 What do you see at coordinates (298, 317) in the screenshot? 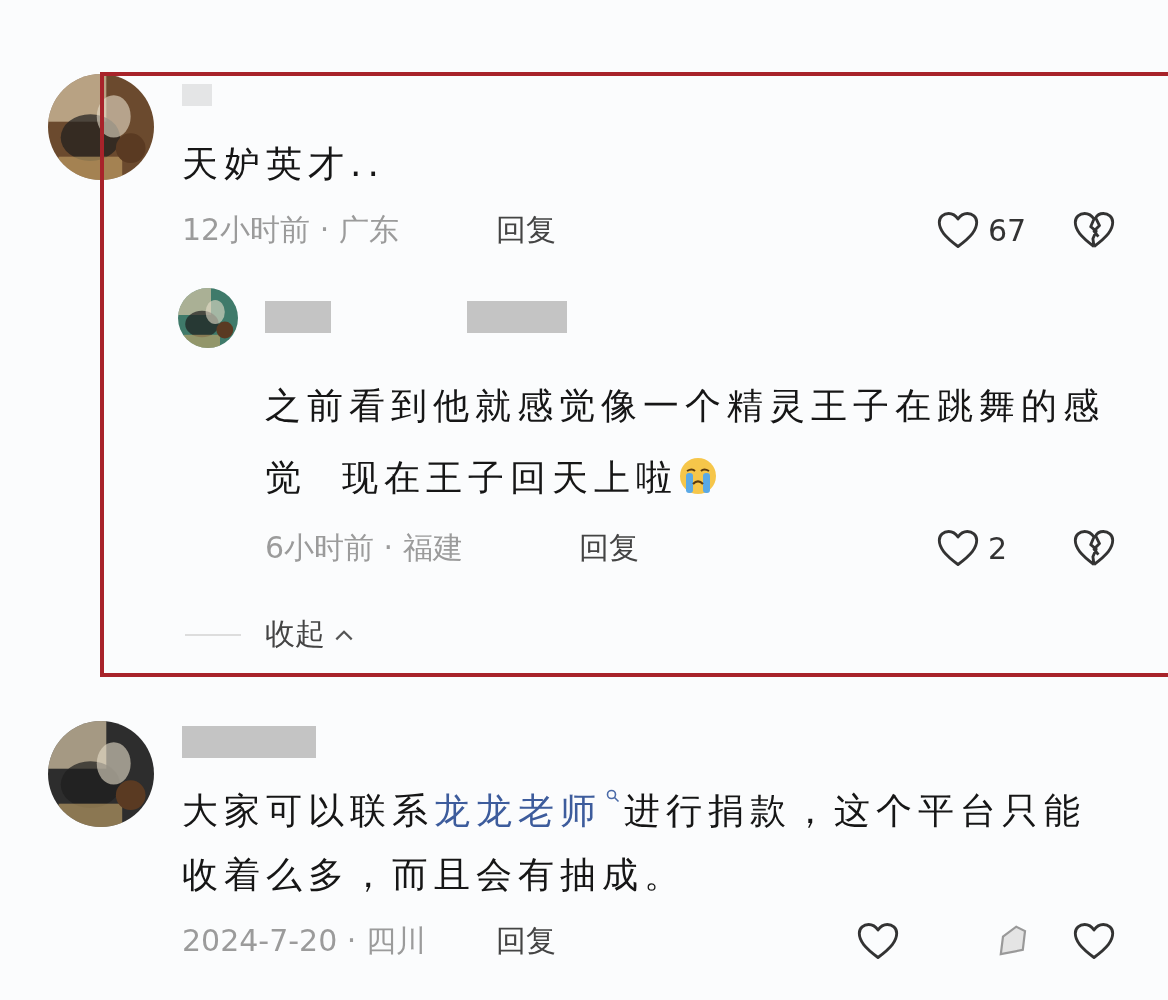
I see `redacted-name` at bounding box center [298, 317].